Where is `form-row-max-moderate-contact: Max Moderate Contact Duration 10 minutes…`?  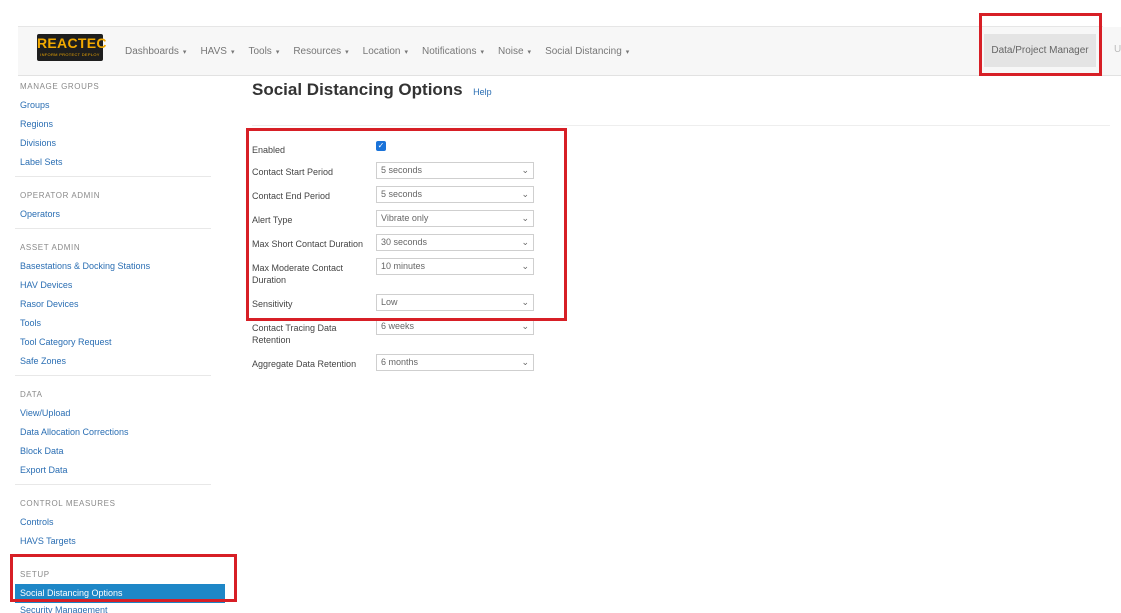
form-row-max-moderate-contact: Max Moderate Contact Duration 10 minutes… is located at coordinates (402, 274).